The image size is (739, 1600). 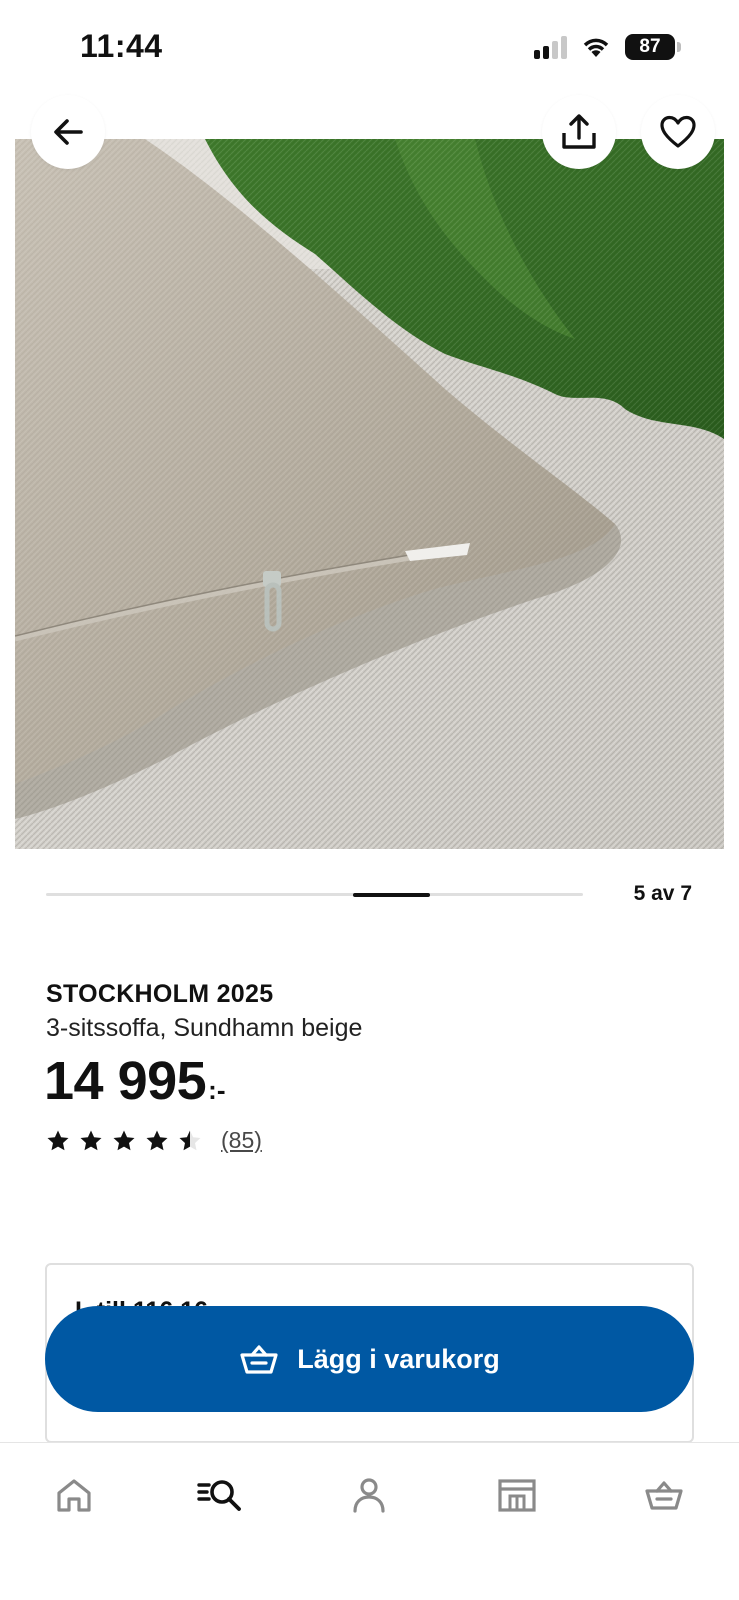 I want to click on battery-level: 87, so click(x=650, y=46).